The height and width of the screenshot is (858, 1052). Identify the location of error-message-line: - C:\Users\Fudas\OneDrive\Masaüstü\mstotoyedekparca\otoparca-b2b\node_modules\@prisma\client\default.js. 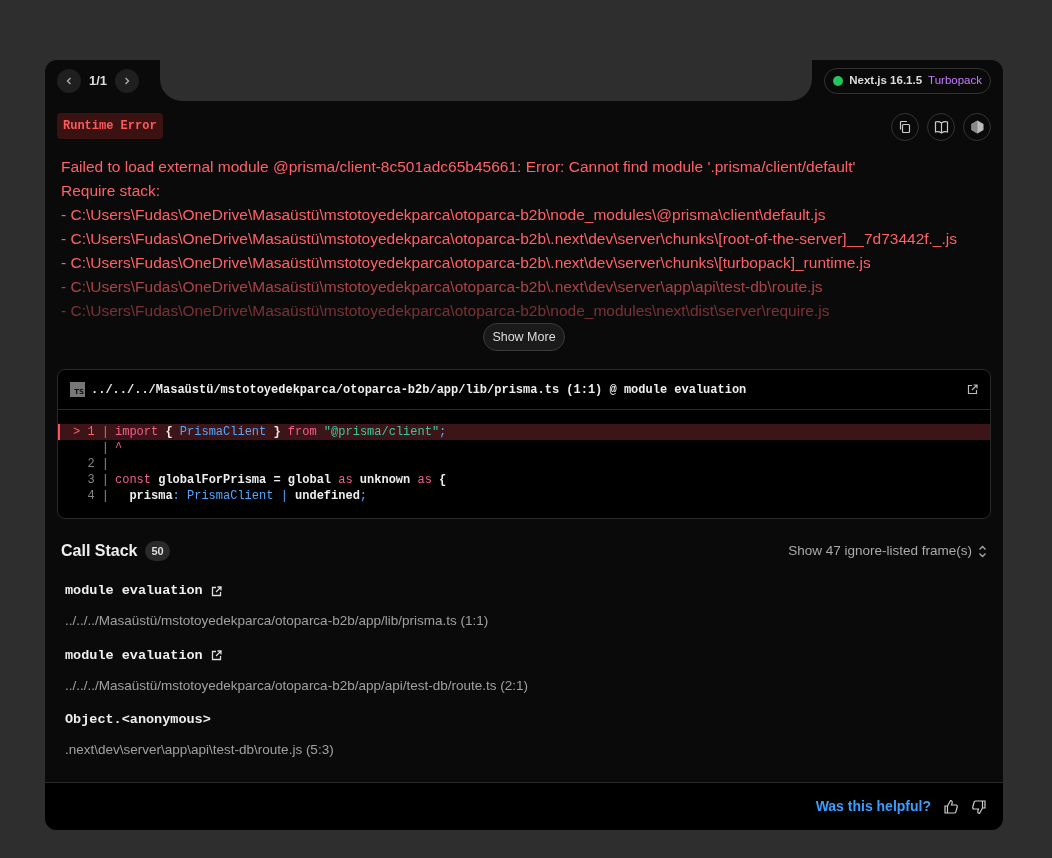
(444, 215).